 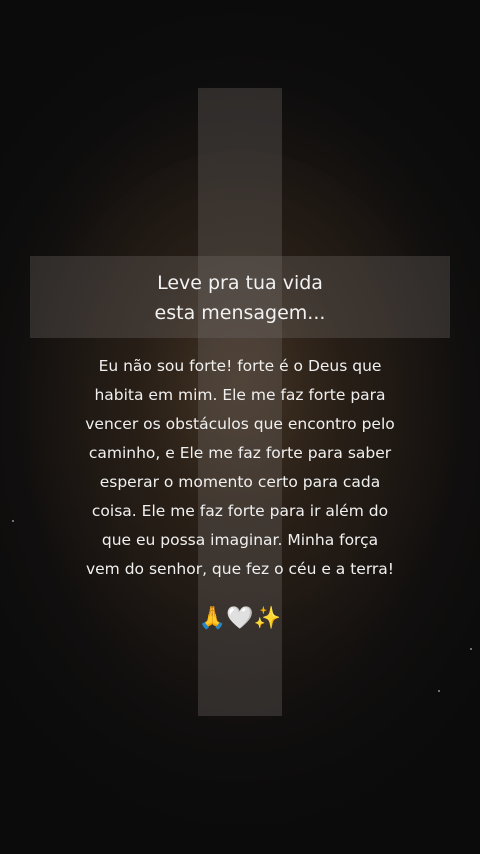 What do you see at coordinates (240, 366) in the screenshot?
I see `message-line: Eu não sou forte! forte é o Deus que` at bounding box center [240, 366].